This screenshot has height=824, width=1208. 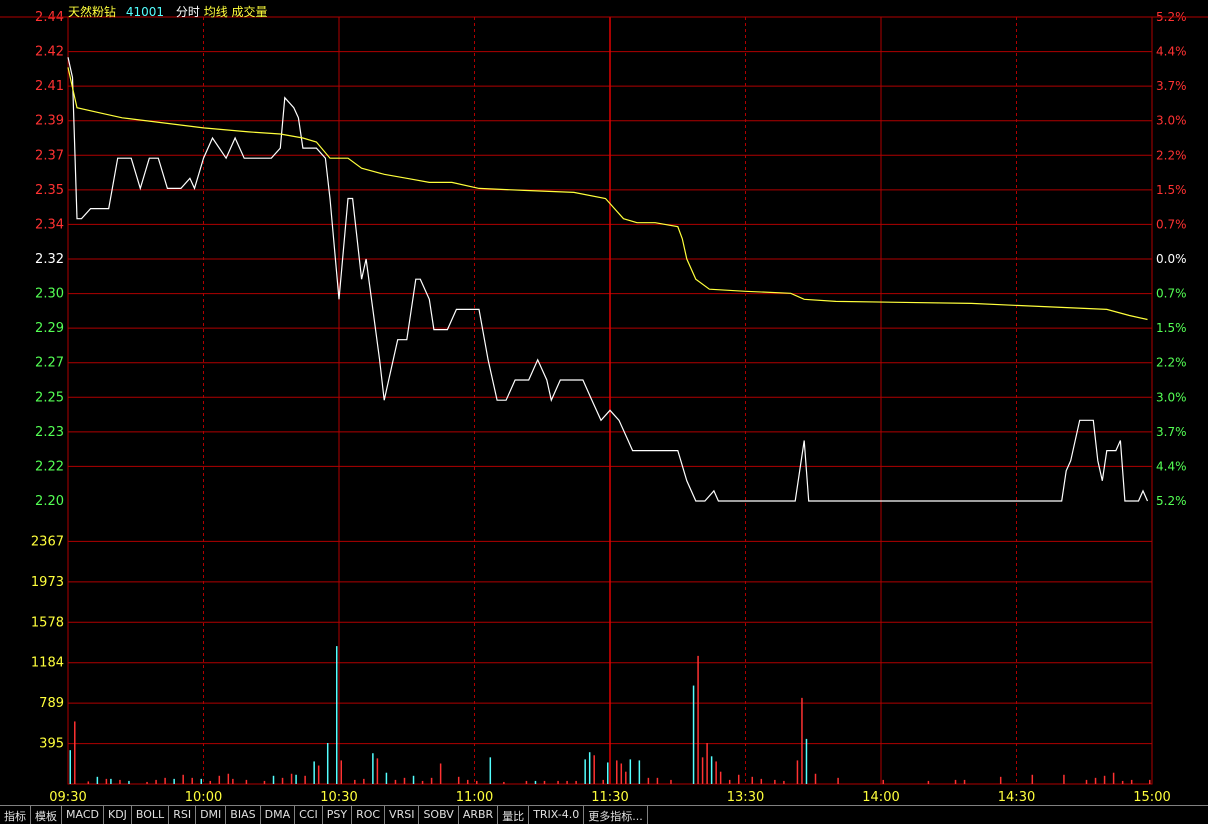 What do you see at coordinates (67, 797) in the screenshot?
I see `time-tick-label: 09:30` at bounding box center [67, 797].